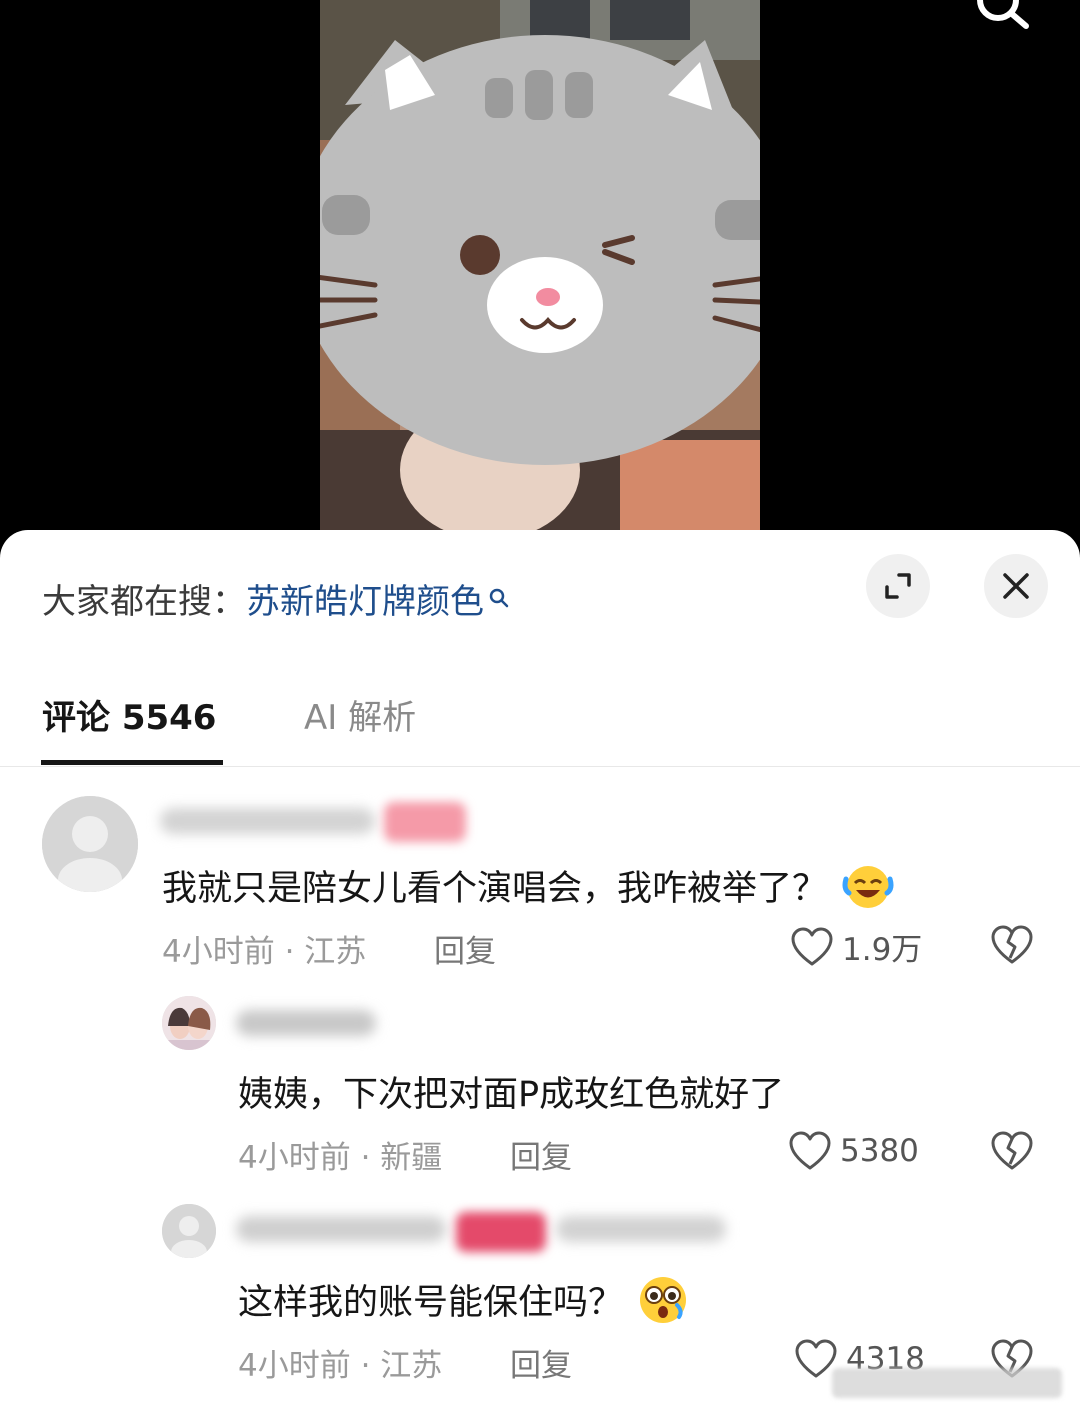 The image size is (1080, 1404). I want to click on comment-text: 姨姨，下次把对面P成玫红色就好了, so click(511, 1095).